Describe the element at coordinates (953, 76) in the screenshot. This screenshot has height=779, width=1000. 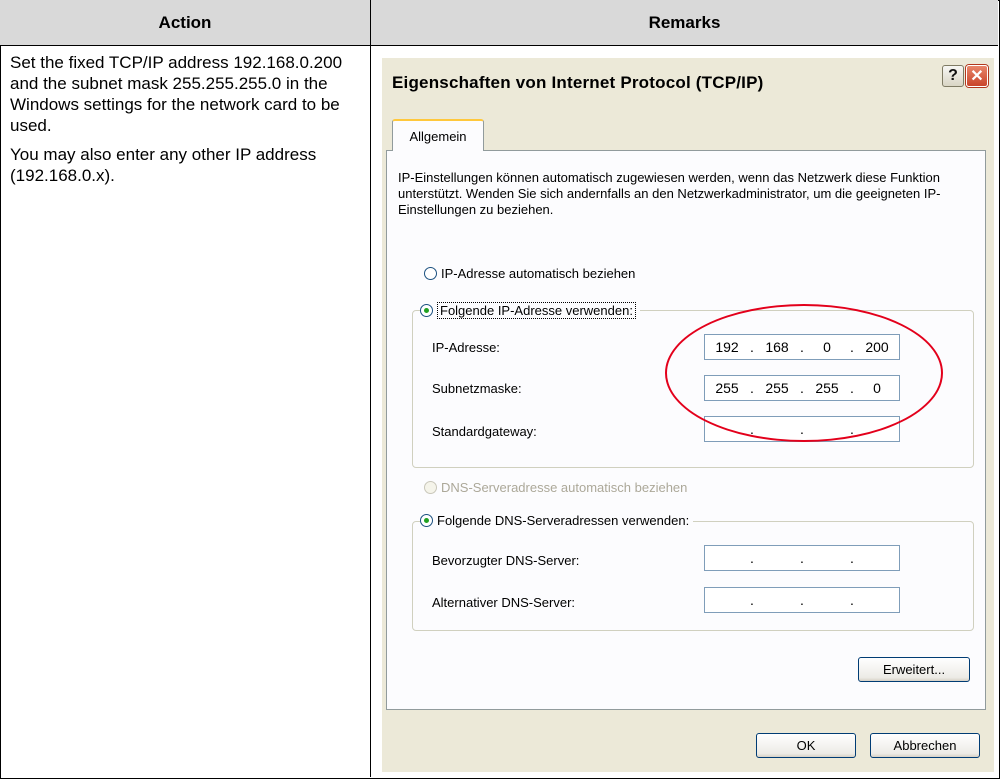
I see `help-button: ?` at that location.